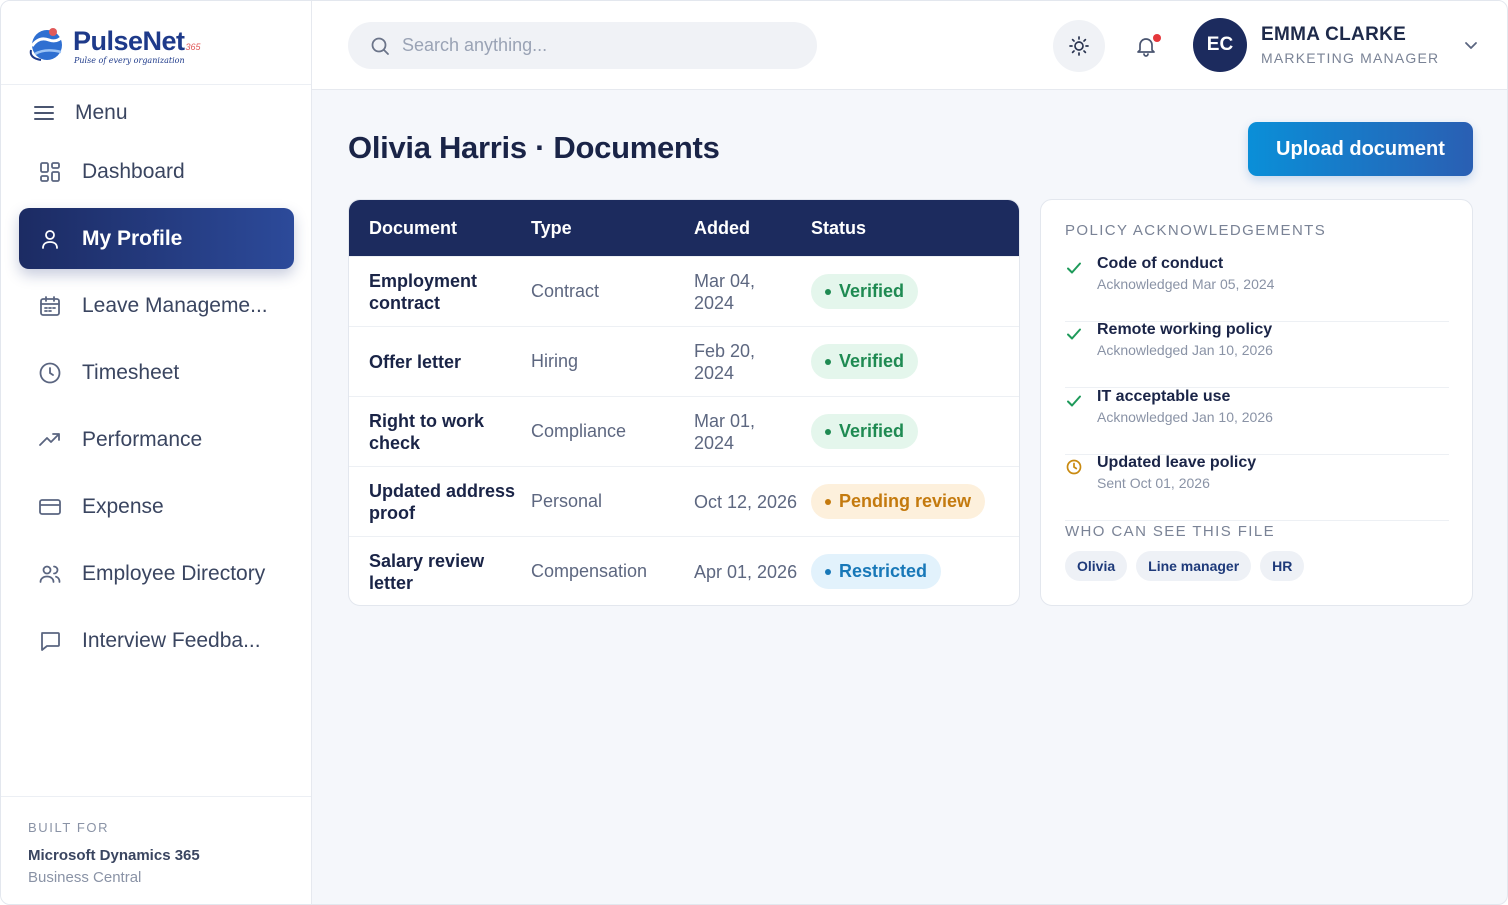 Image resolution: width=1508 pixels, height=905 pixels. Describe the element at coordinates (50, 239) in the screenshot. I see `user-icon` at that location.